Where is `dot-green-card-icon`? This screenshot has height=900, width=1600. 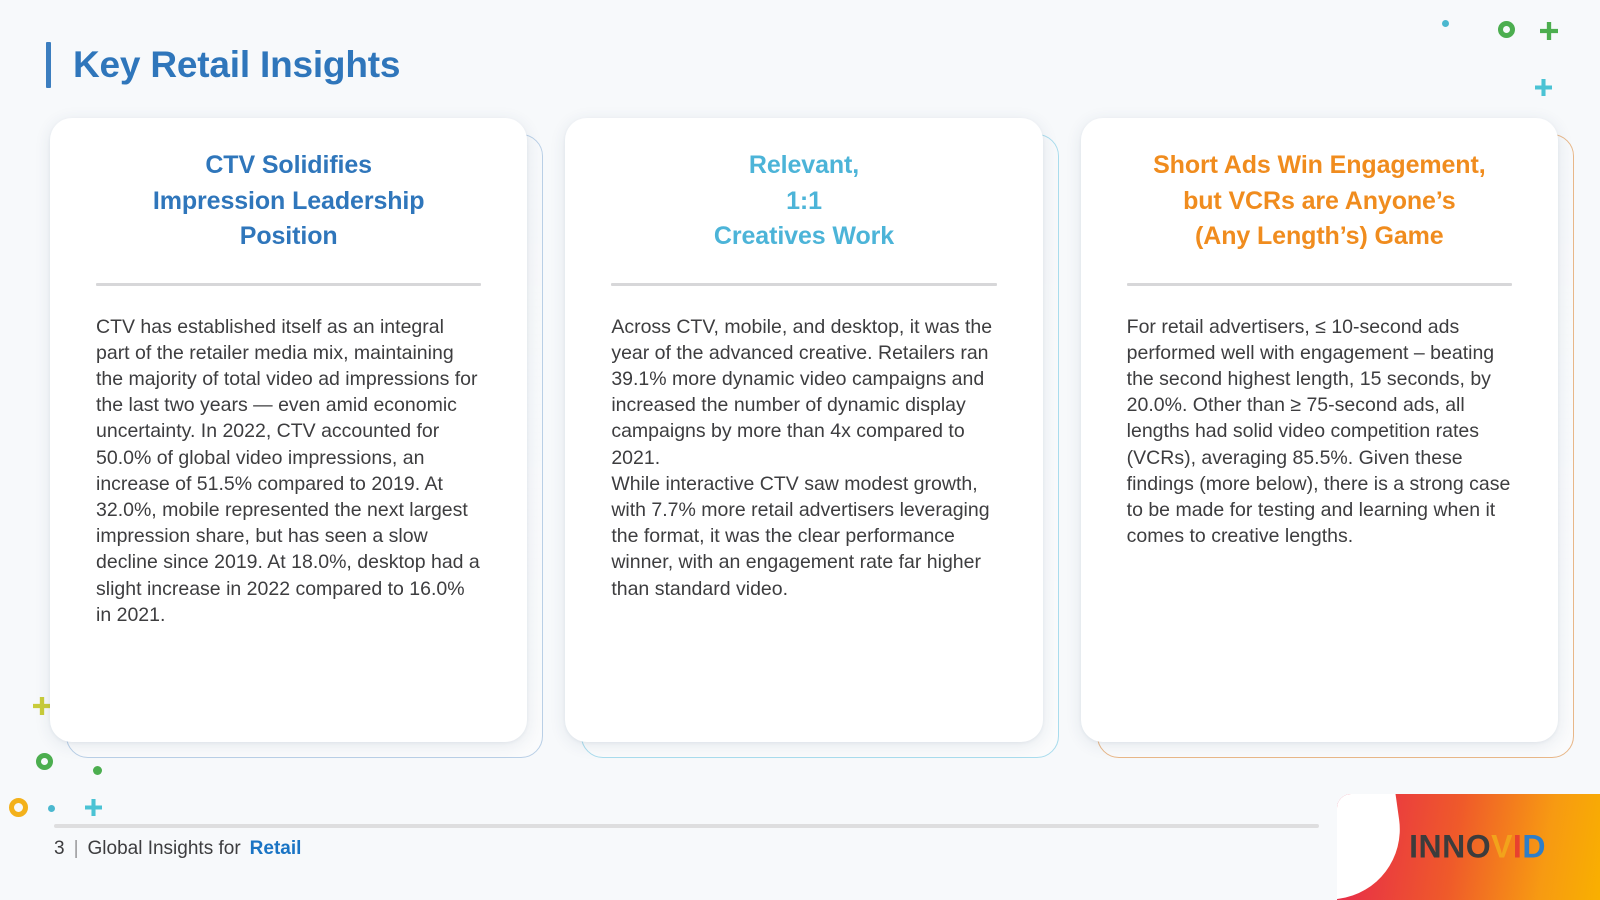 dot-green-card-icon is located at coordinates (97, 770).